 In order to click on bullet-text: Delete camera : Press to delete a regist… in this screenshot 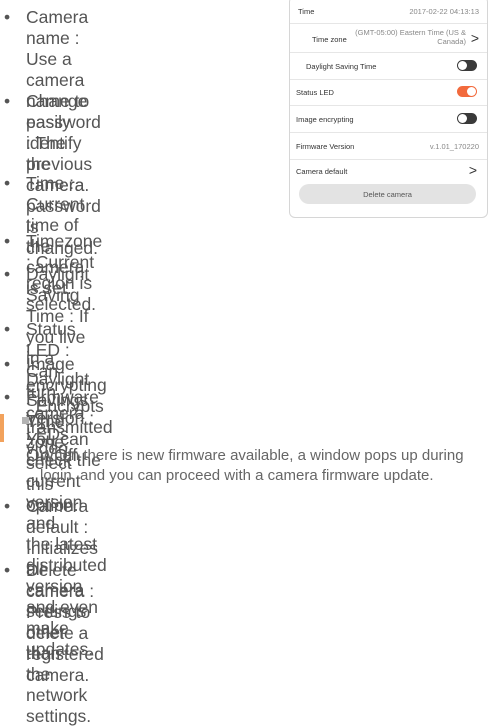, I will do `click(65, 622)`.